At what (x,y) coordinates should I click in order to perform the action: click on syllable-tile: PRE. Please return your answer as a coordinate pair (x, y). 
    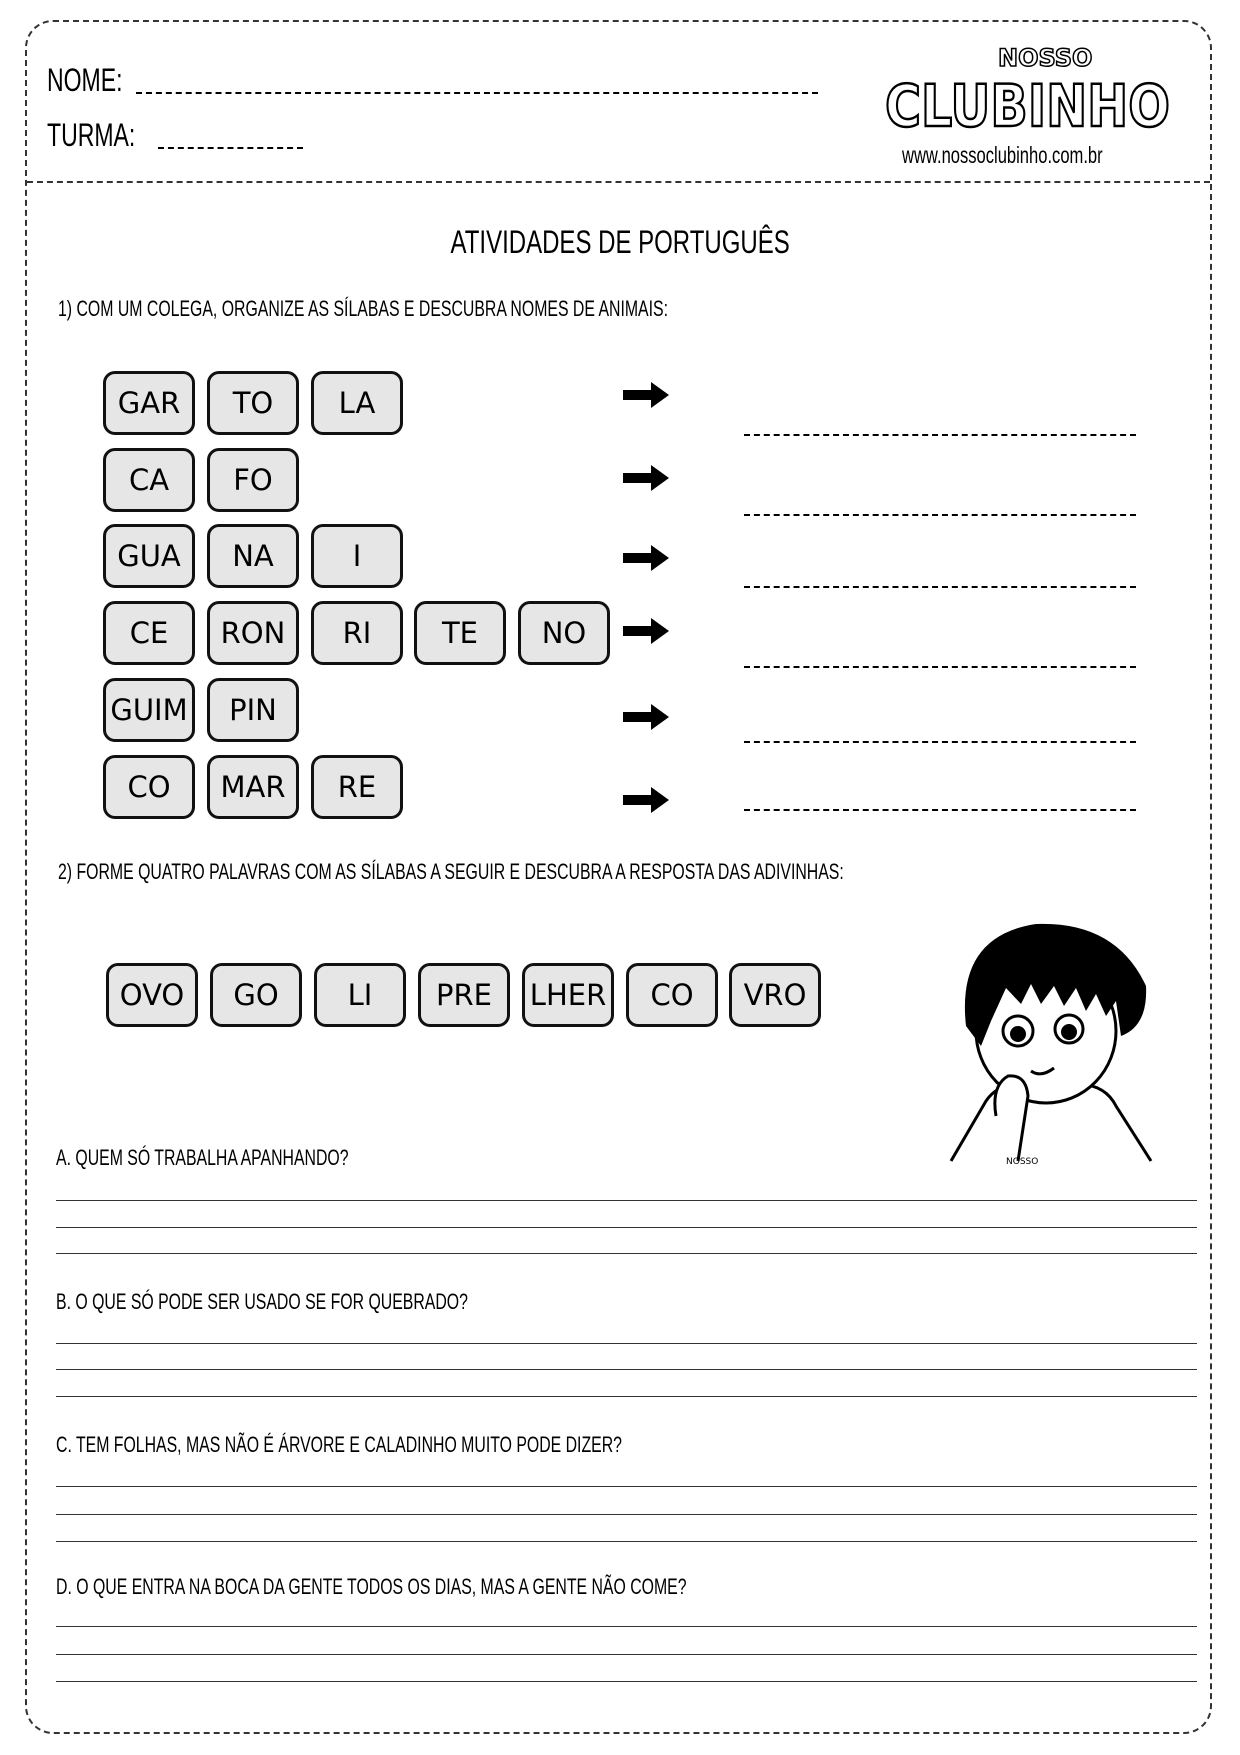
    Looking at the image, I should click on (464, 995).